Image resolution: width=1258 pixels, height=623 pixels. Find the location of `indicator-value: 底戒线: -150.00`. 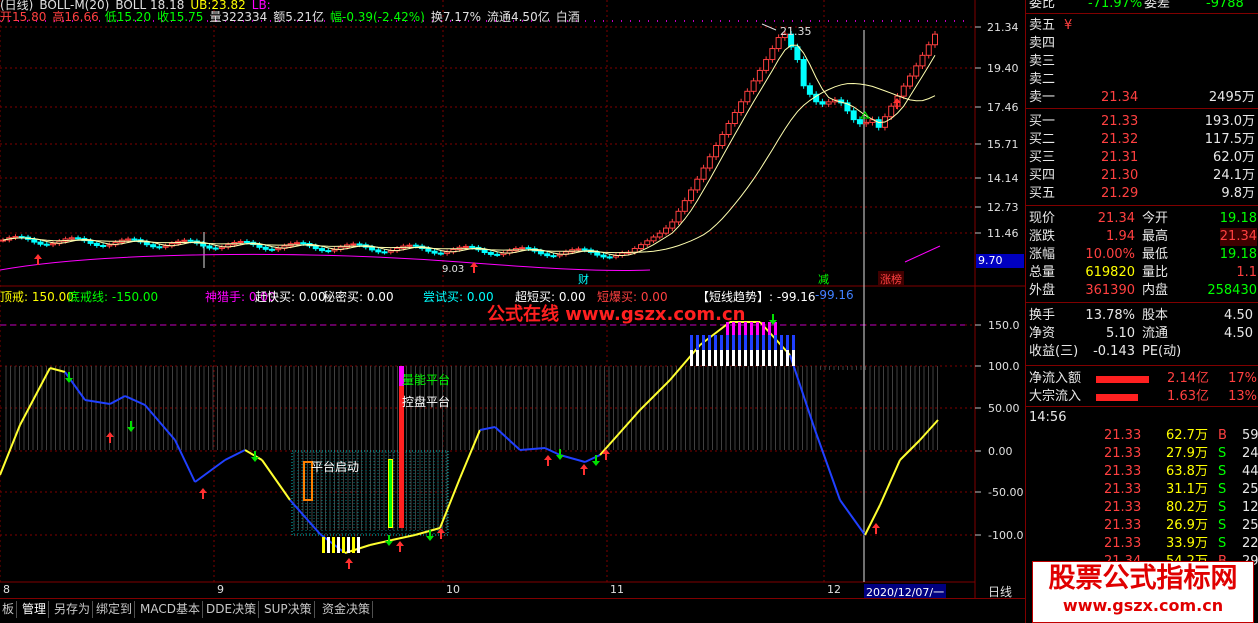

indicator-value: 底戒线: -150.00 is located at coordinates (113, 297).